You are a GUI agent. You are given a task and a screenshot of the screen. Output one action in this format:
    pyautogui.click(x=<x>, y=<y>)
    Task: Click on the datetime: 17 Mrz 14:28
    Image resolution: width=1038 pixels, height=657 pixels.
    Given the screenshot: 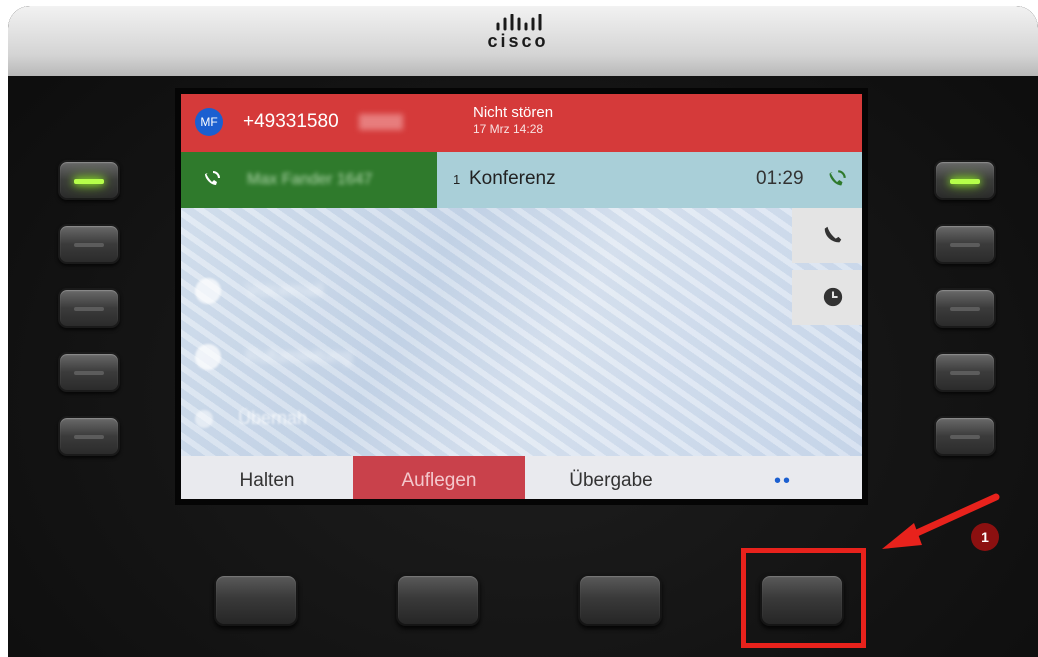 What is the action you would take?
    pyautogui.click(x=508, y=129)
    